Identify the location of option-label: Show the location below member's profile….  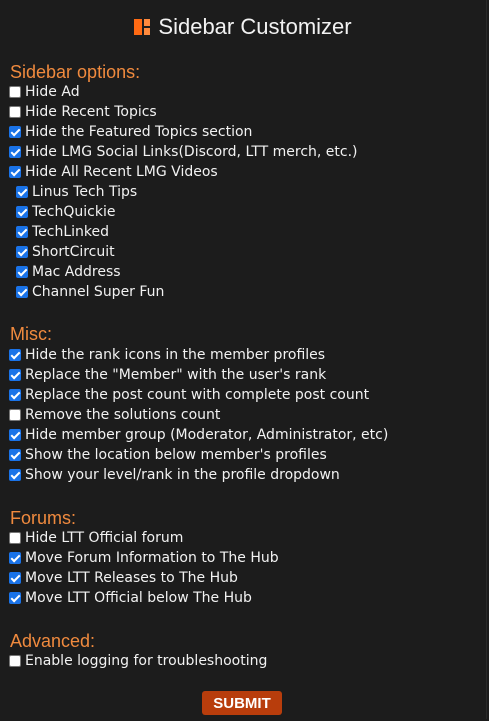
(176, 455).